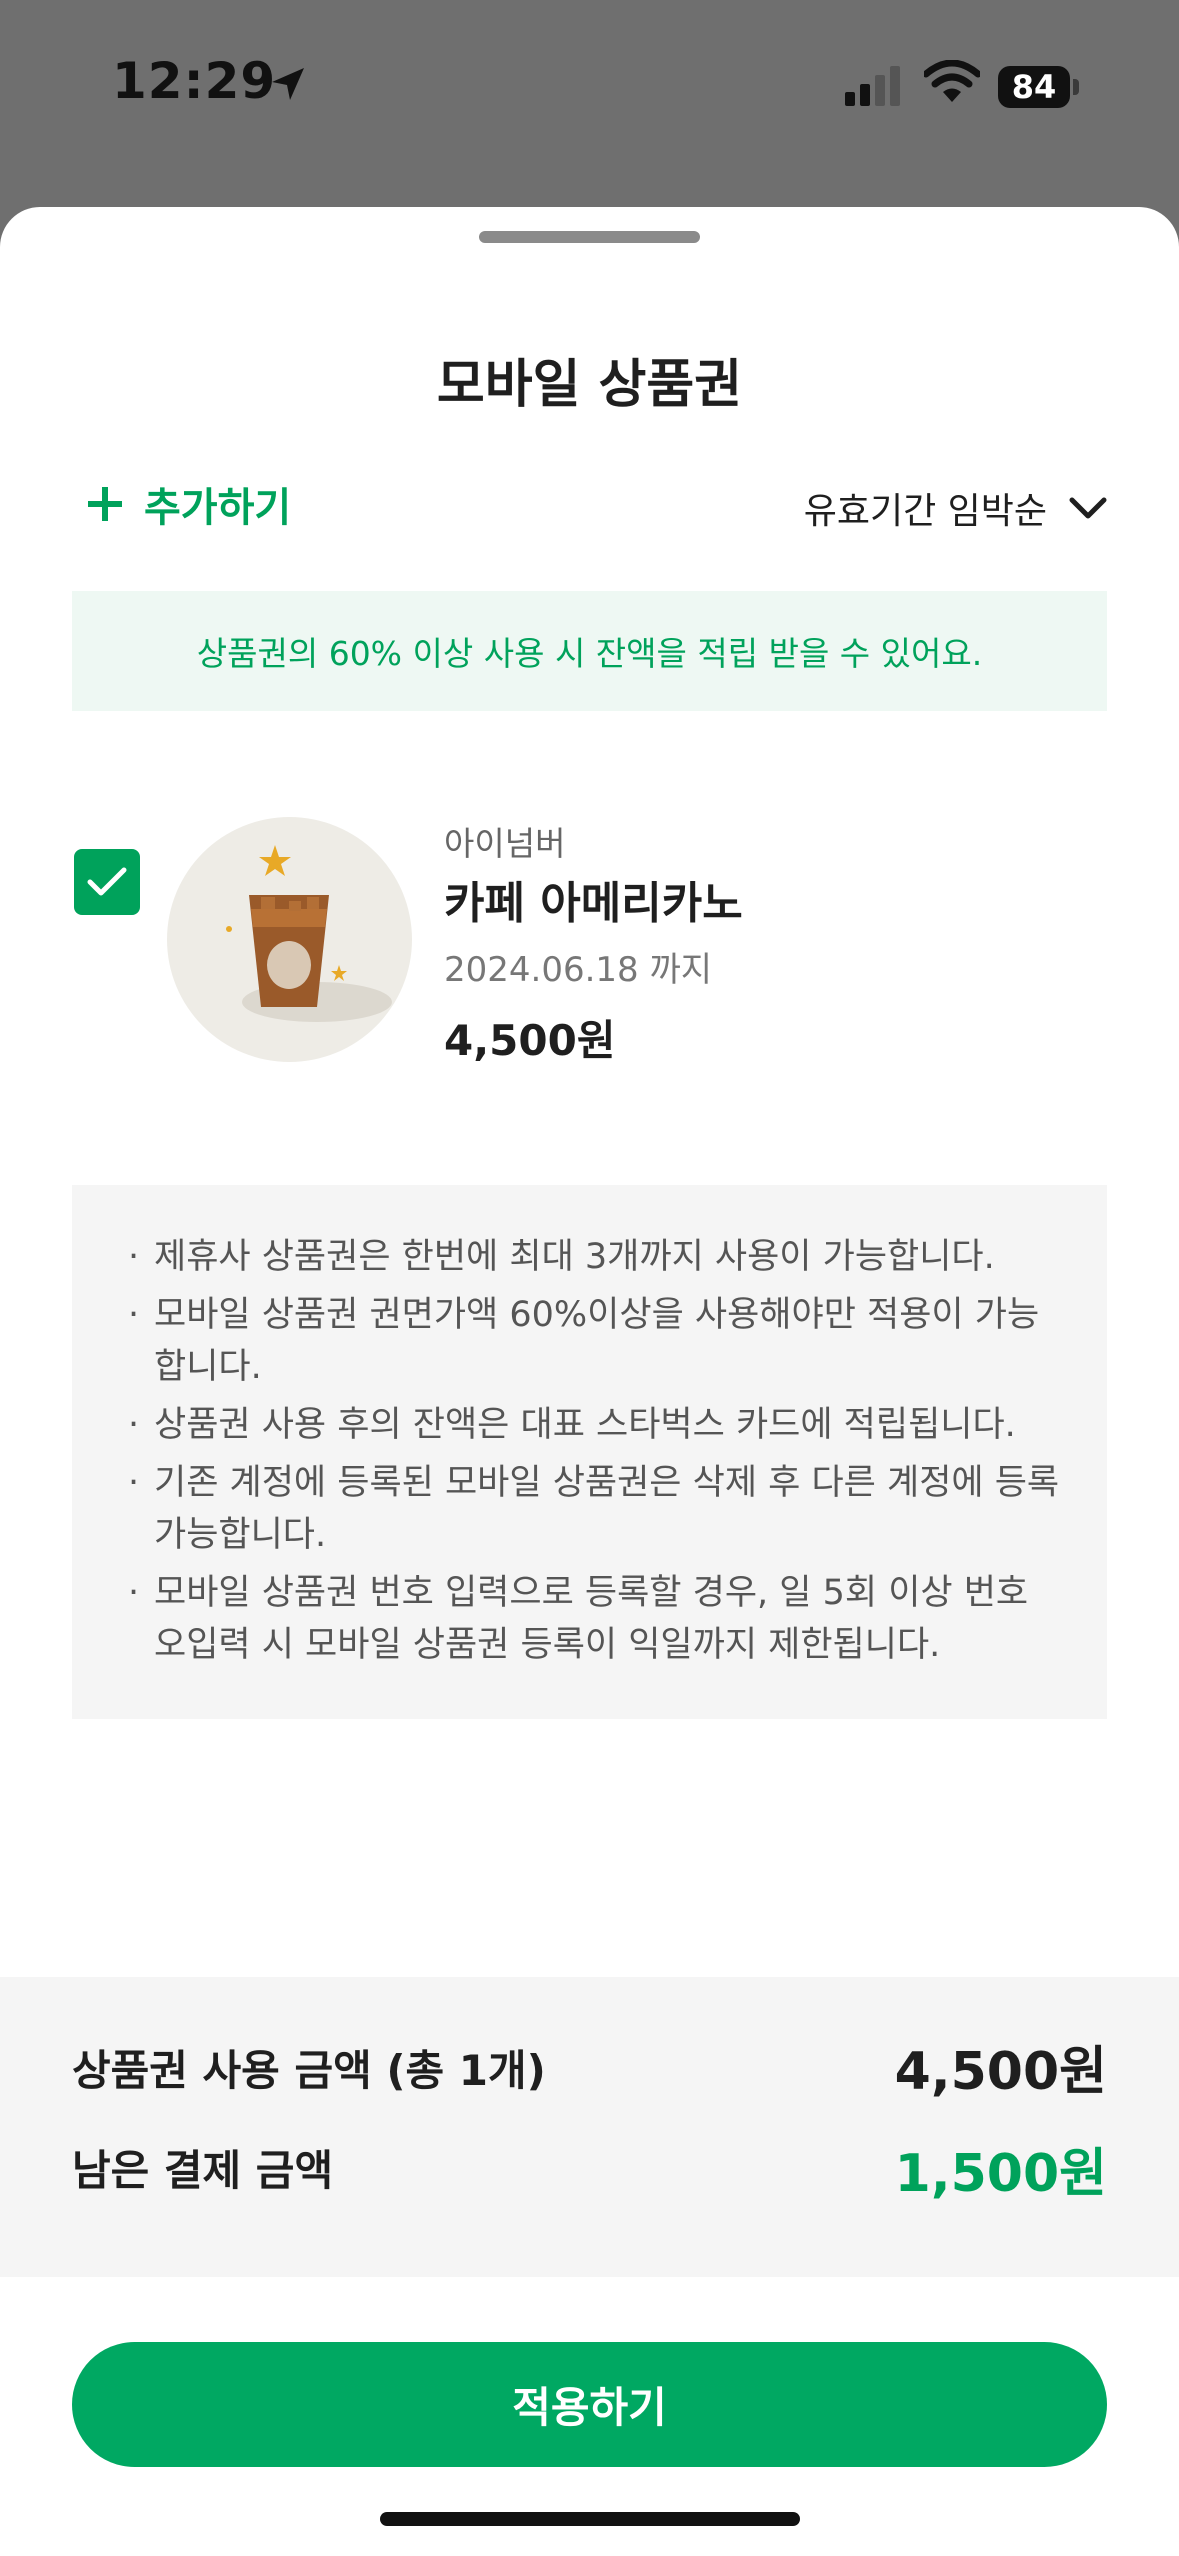  Describe the element at coordinates (218, 508) in the screenshot. I see `add-label: 추가하기` at that location.